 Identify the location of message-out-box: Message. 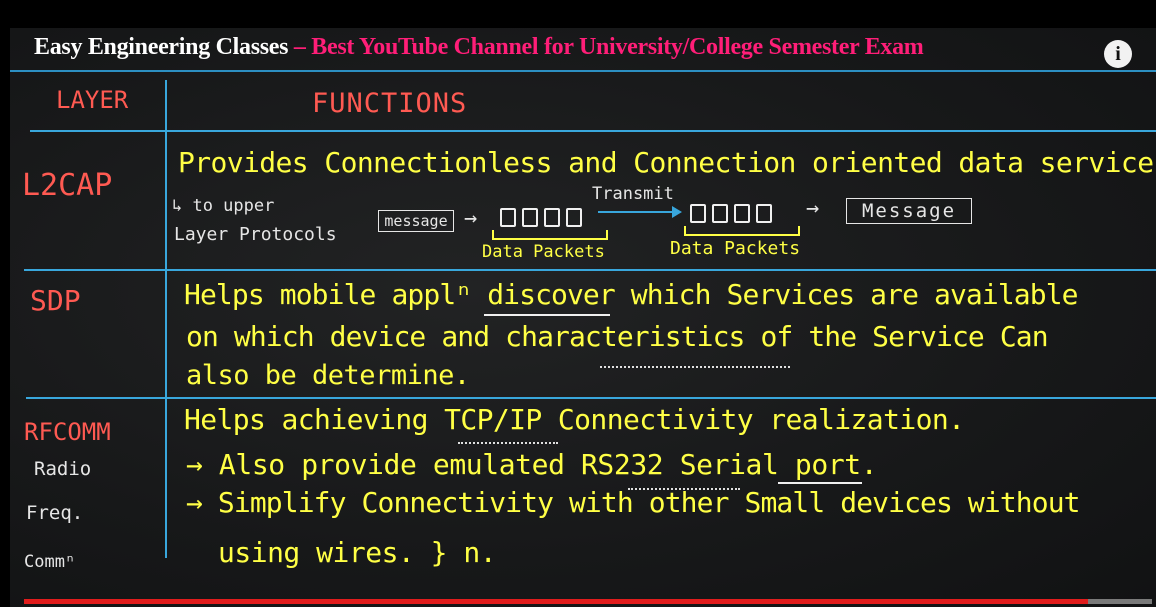
(909, 211).